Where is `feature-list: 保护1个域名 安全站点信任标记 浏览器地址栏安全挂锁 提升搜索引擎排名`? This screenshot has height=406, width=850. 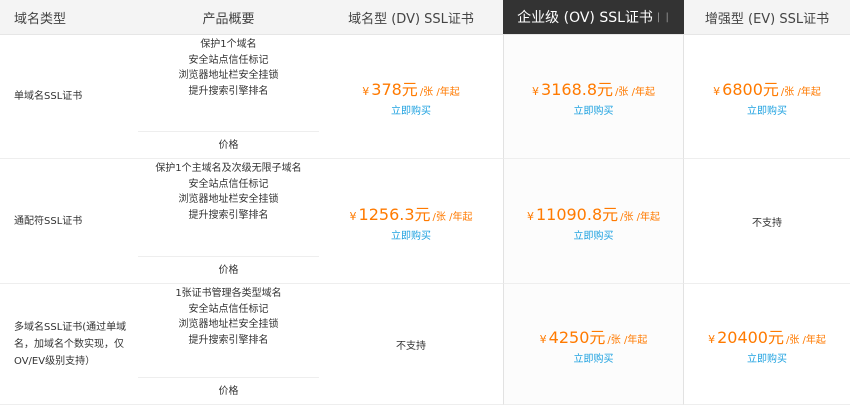
feature-list: 保护1个域名 安全站点信任标记 浏览器地址栏安全挂锁 提升搜索引擎排名 is located at coordinates (228, 67).